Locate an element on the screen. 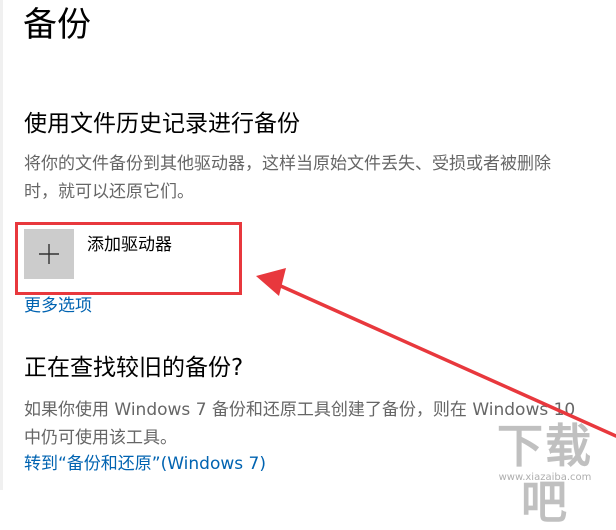 Image resolution: width=616 pixels, height=530 pixels. more-options-link: 更多选项 is located at coordinates (58, 306).